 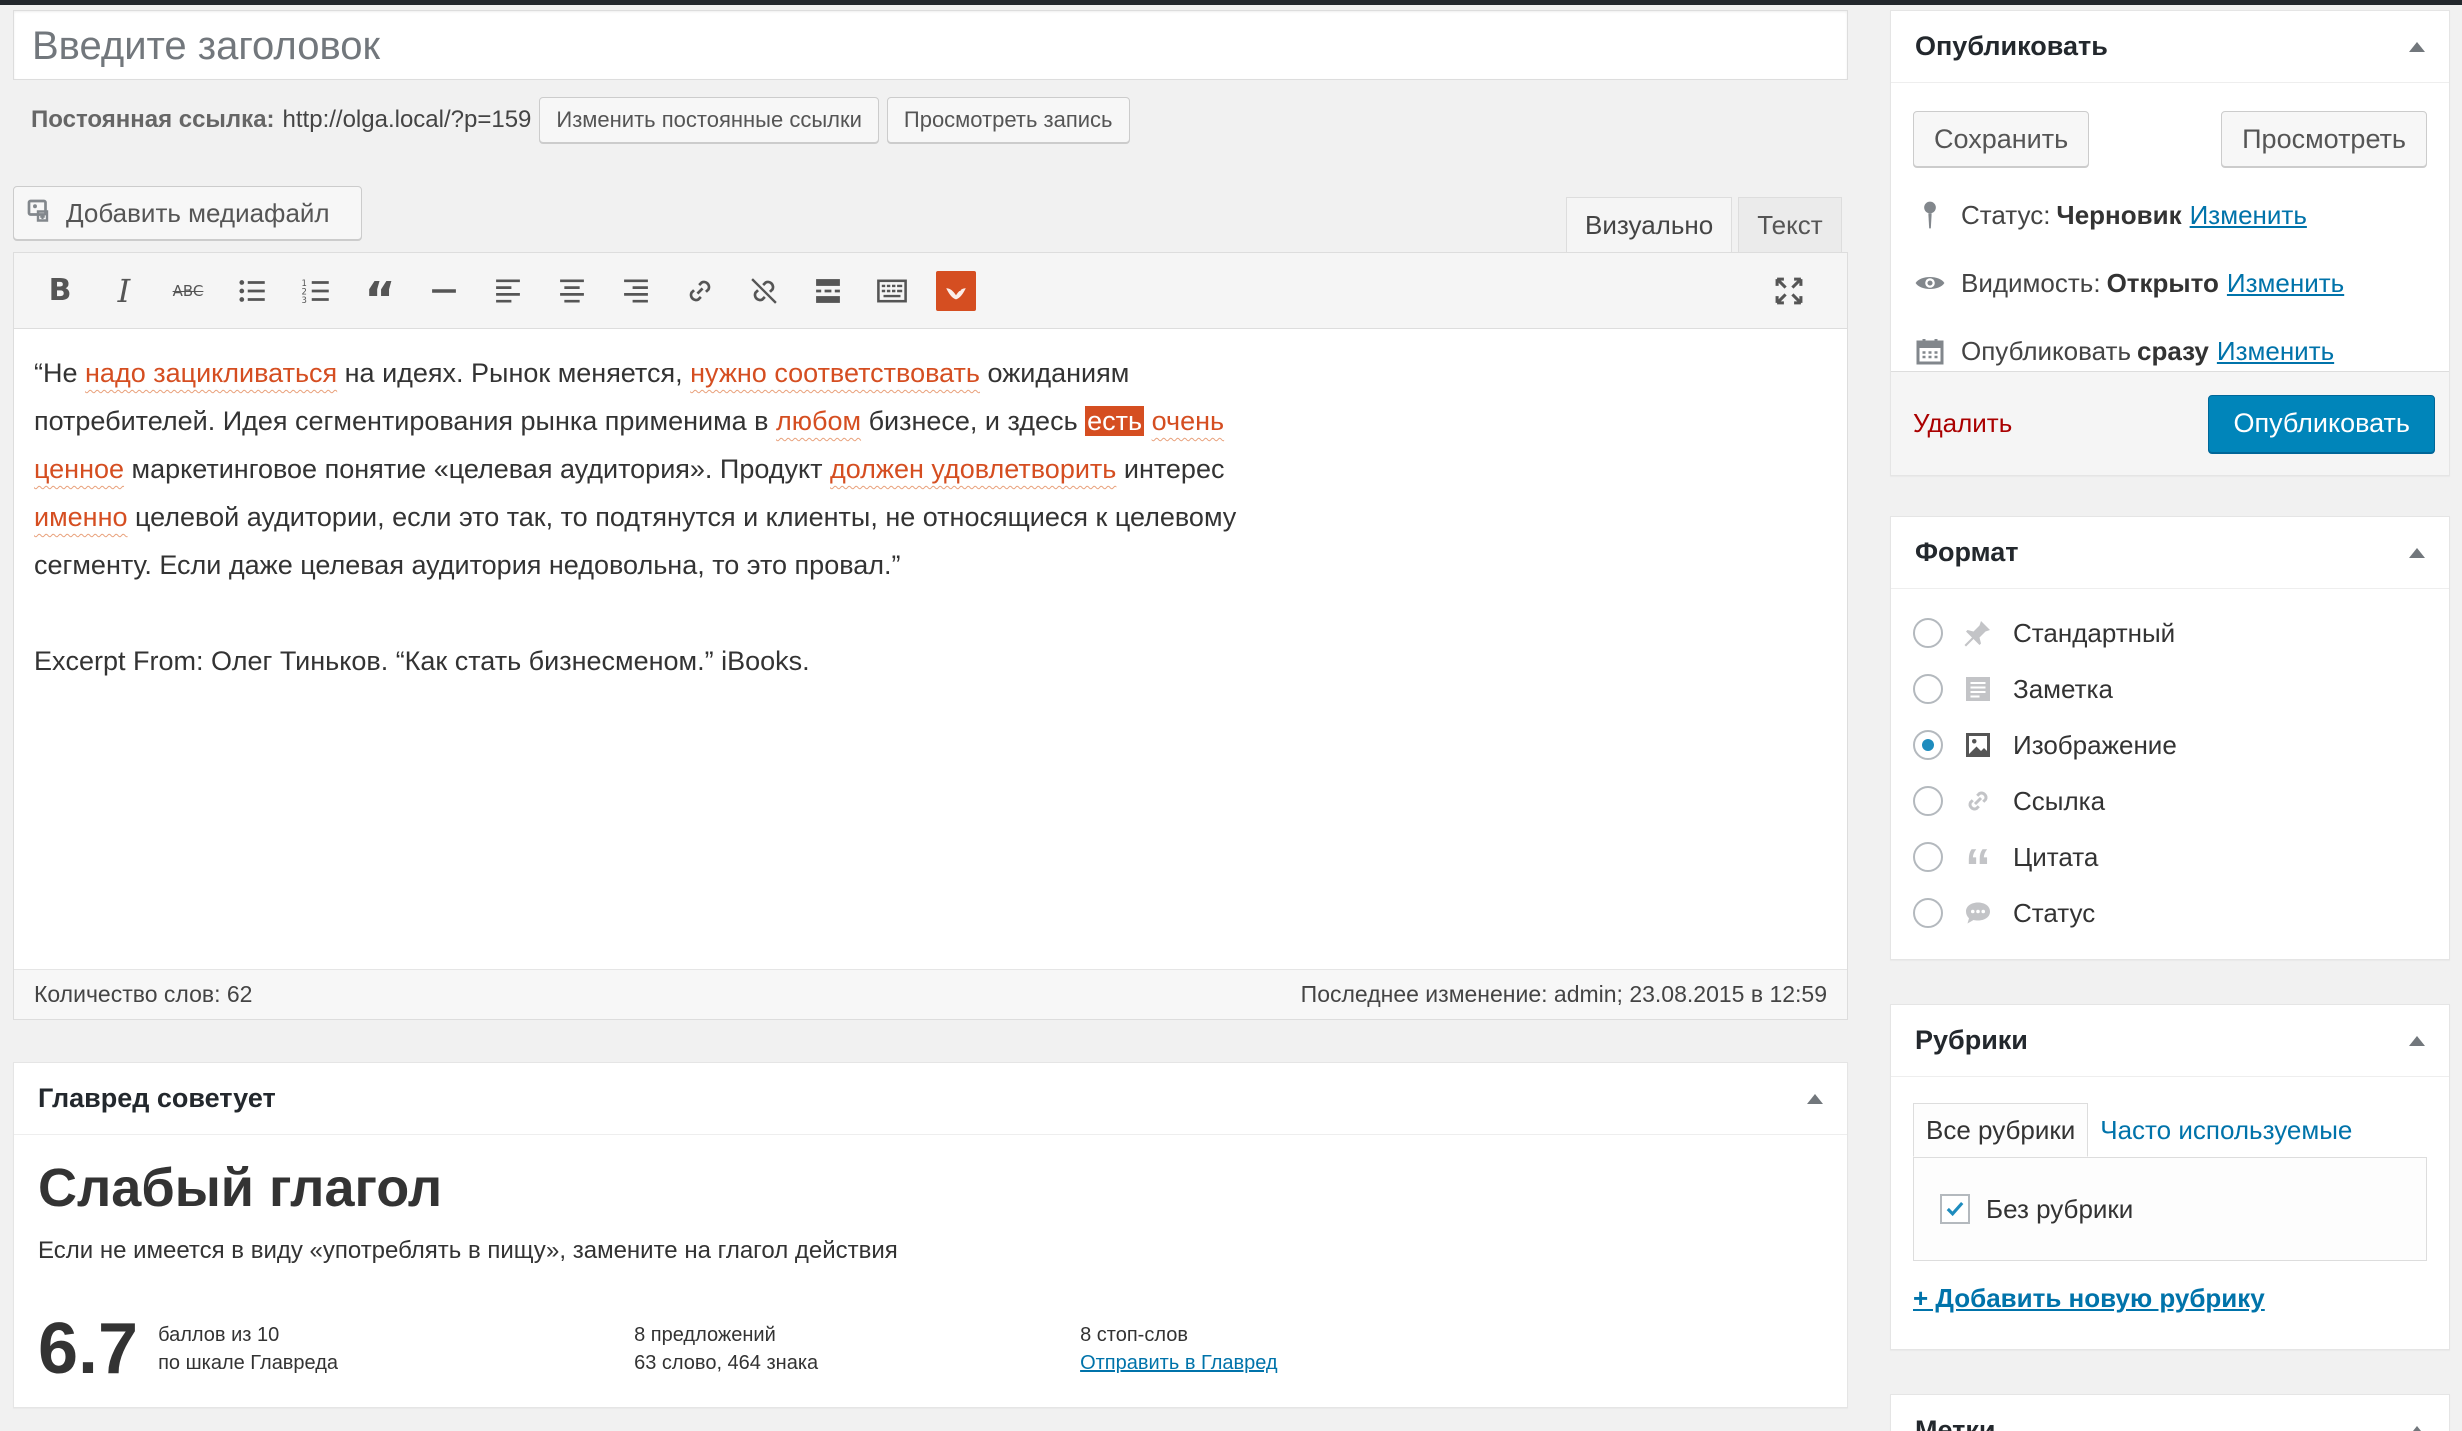 What do you see at coordinates (240, 1188) in the screenshot?
I see `glavred-heading: Слабый глагол` at bounding box center [240, 1188].